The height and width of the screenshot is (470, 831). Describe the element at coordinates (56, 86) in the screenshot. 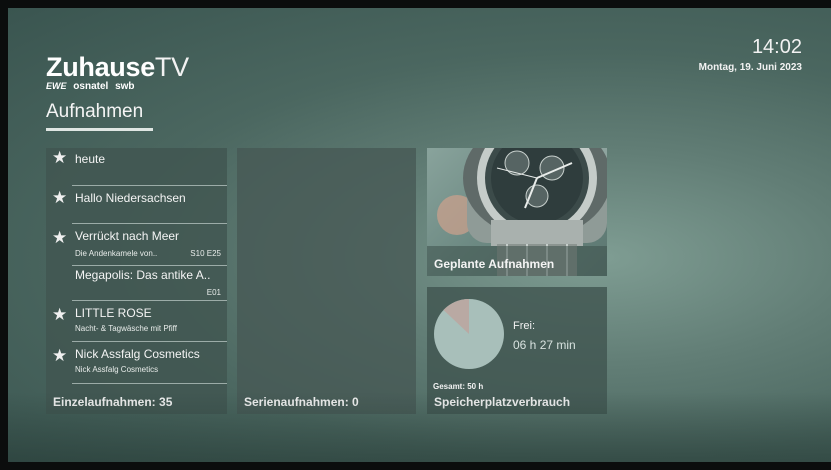

I see `partner-ewe: EWE` at that location.